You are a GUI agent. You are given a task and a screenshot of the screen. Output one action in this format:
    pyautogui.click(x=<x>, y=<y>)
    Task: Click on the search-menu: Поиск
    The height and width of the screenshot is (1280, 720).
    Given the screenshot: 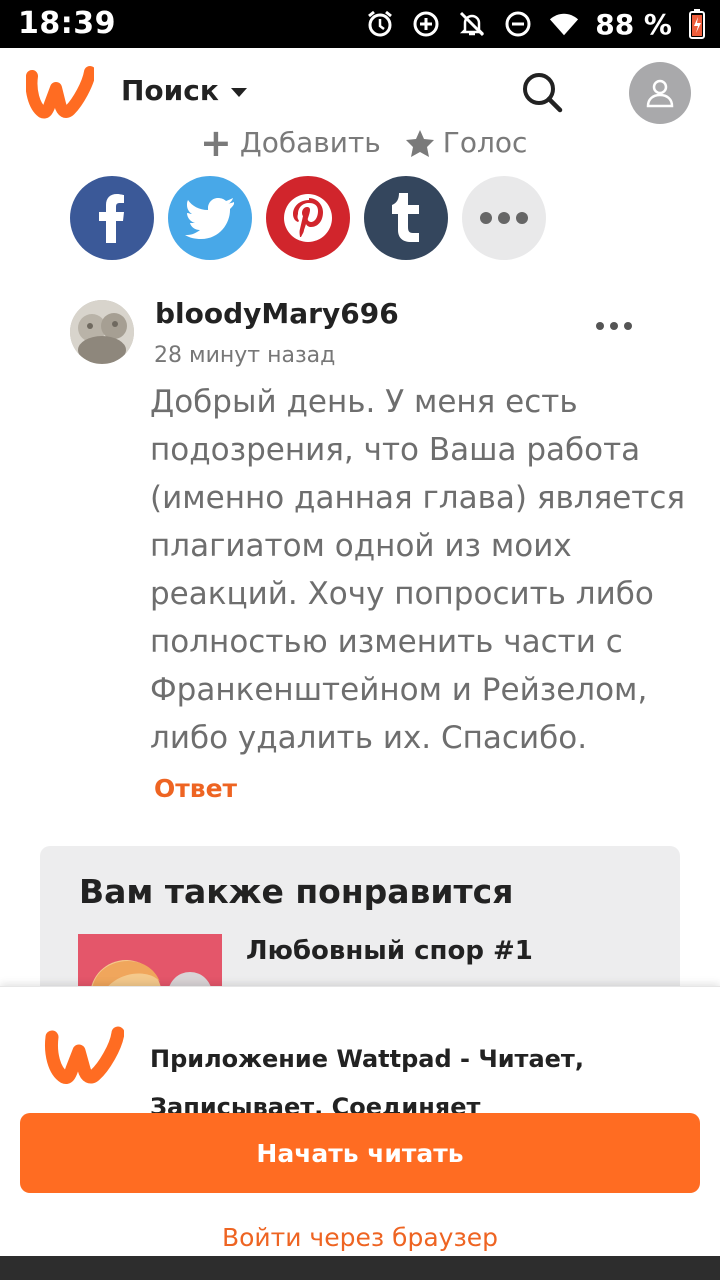 What is the action you would take?
    pyautogui.click(x=184, y=90)
    